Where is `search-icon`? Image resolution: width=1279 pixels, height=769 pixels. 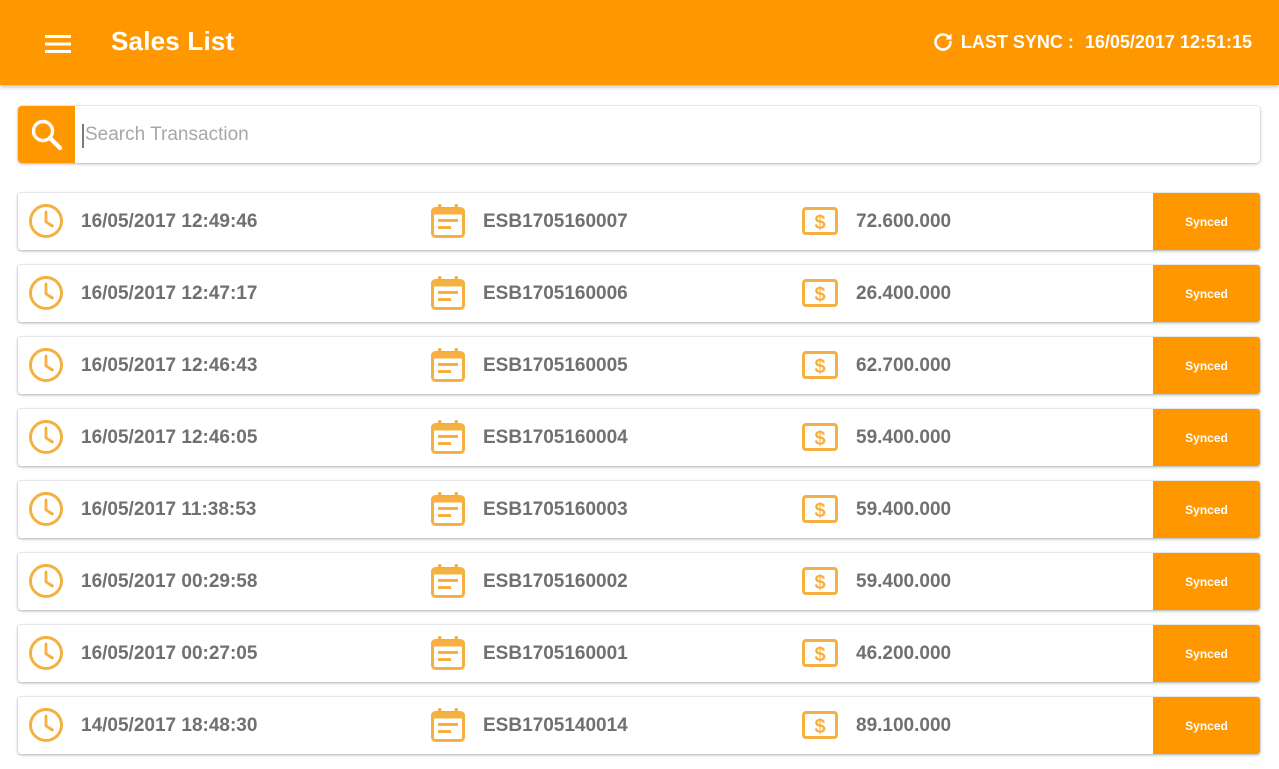 search-icon is located at coordinates (46, 134).